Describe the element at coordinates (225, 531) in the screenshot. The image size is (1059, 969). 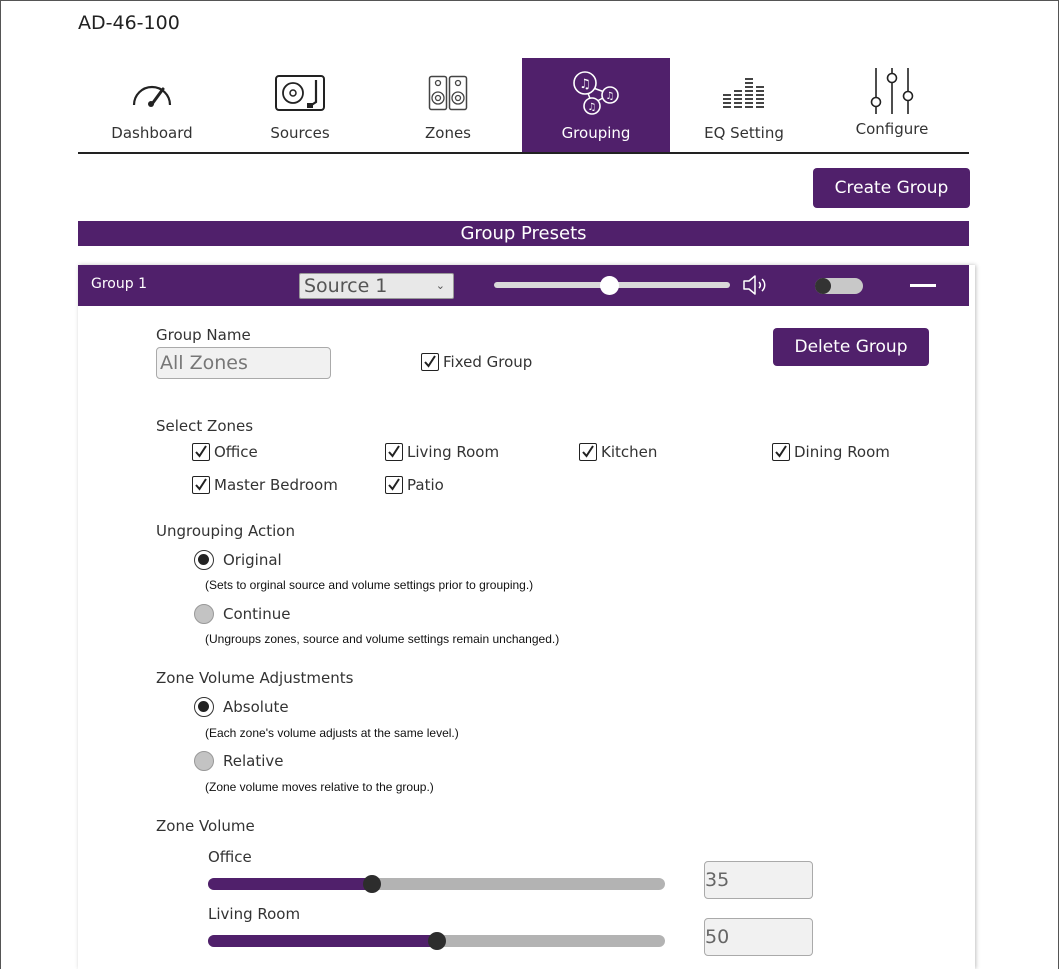
I see `ungrouping-action-label: Ungrouping Action` at that location.